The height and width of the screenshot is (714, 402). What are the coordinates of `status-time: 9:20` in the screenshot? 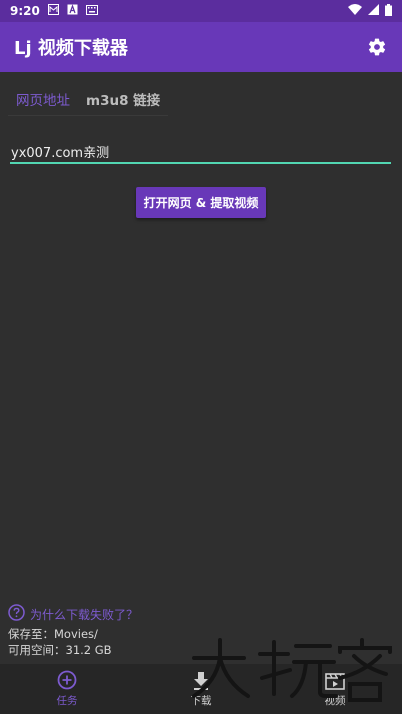 It's located at (25, 11).